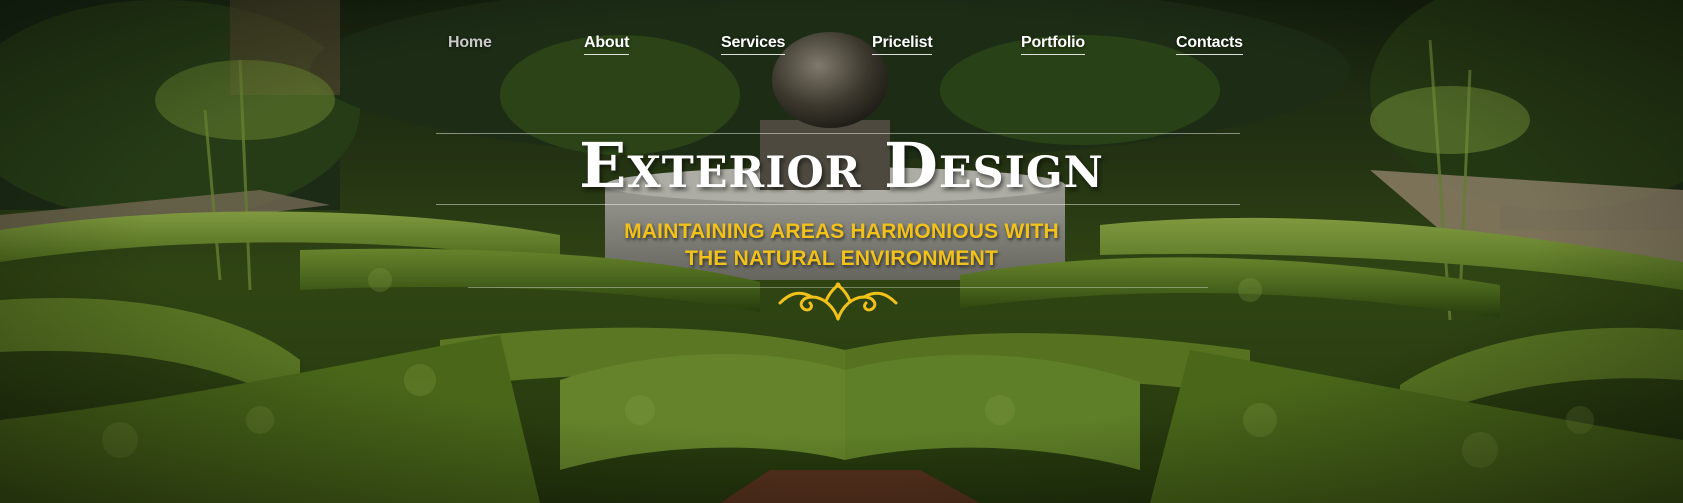 The height and width of the screenshot is (503, 1683). Describe the element at coordinates (606, 44) in the screenshot. I see `nav-link-about: About` at that location.